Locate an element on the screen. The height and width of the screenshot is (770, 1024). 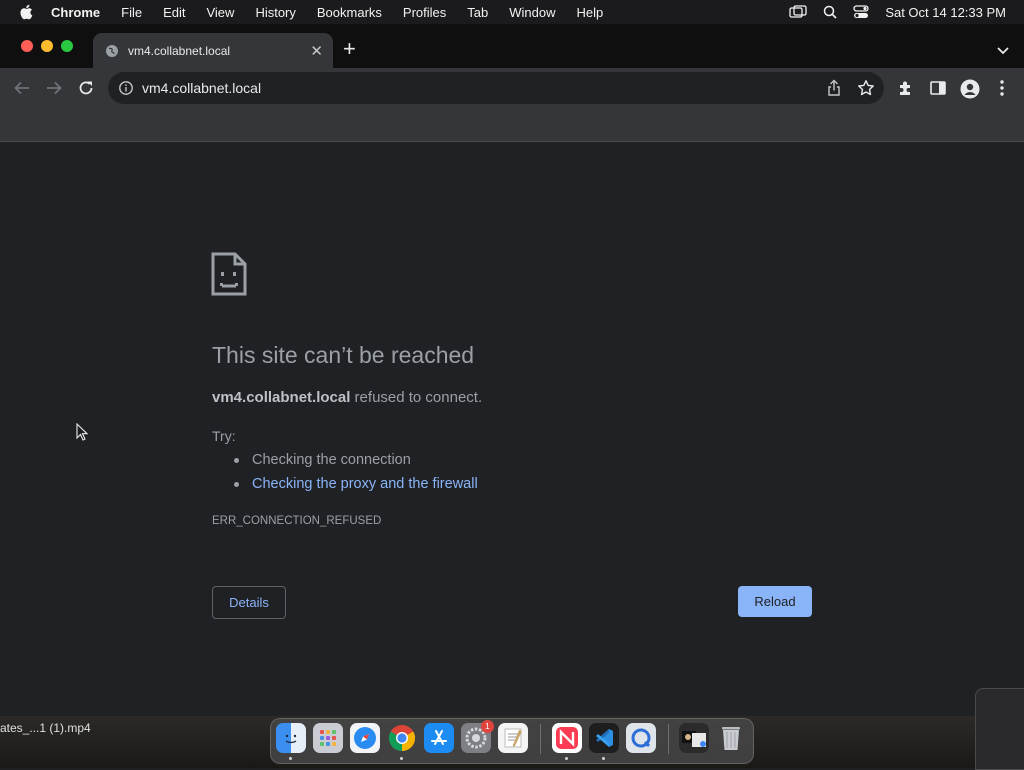
zoom-window-button is located at coordinates (67, 46).